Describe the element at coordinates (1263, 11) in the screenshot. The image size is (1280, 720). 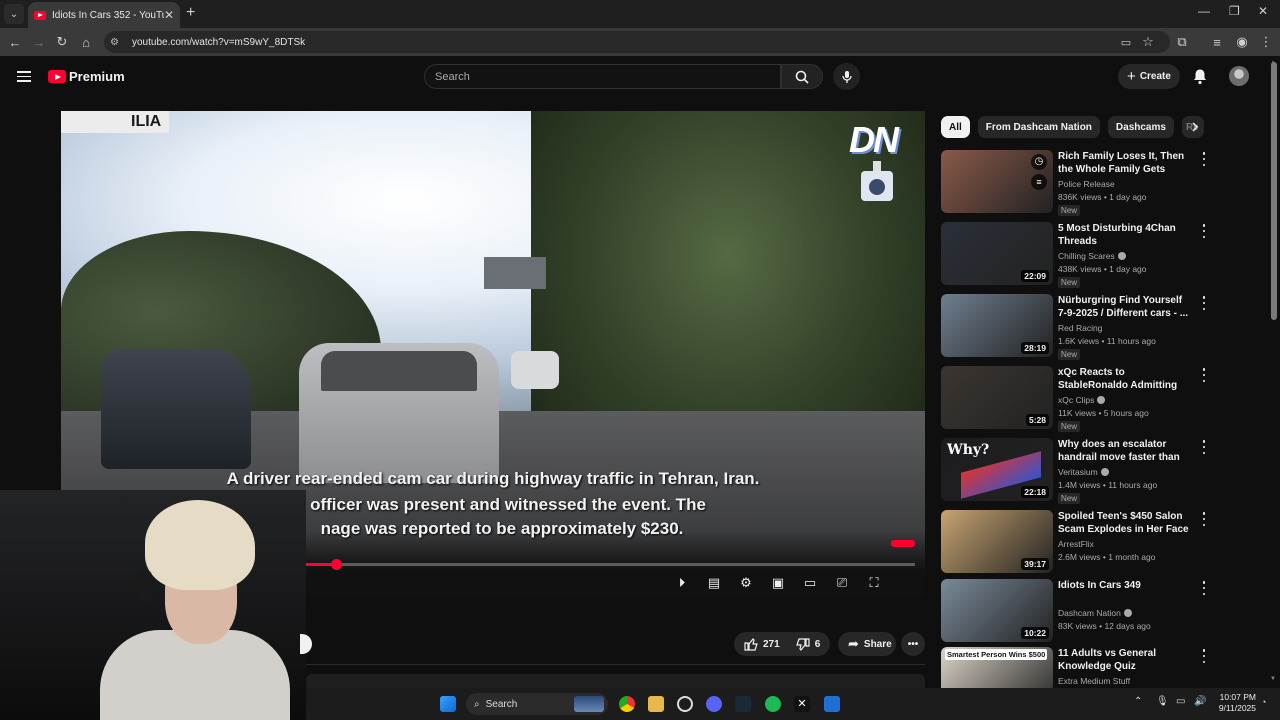
I see `close-window-icon: ✕` at that location.